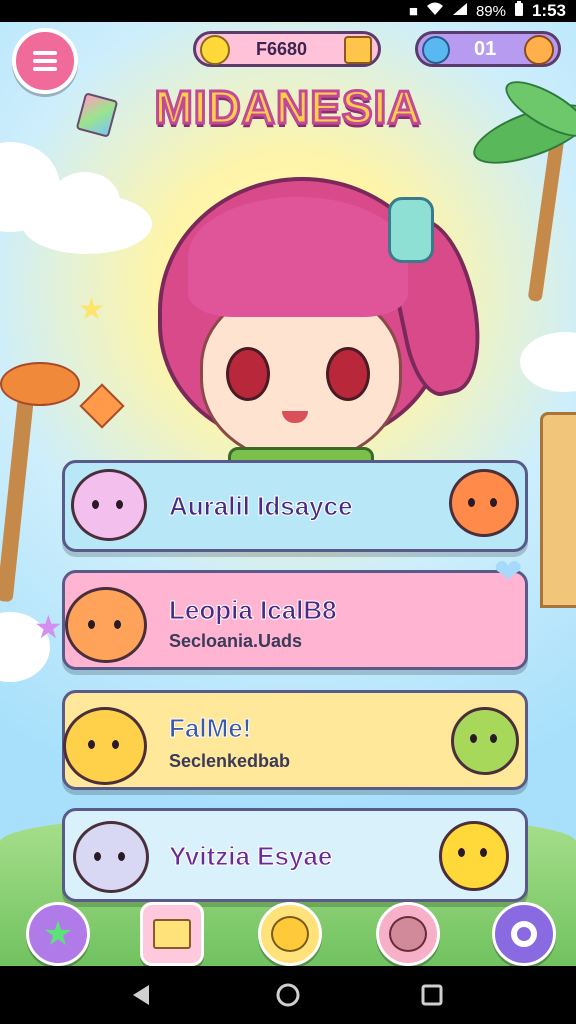 The width and height of the screenshot is (576, 1024). I want to click on card-title: FalMe!, so click(210, 728).